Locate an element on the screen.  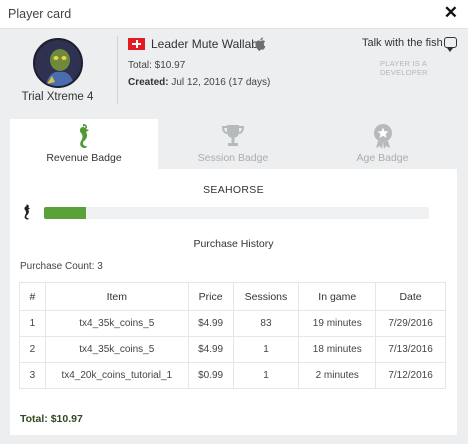
created-value: Jul 12, 2016 (17 days) is located at coordinates (221, 82).